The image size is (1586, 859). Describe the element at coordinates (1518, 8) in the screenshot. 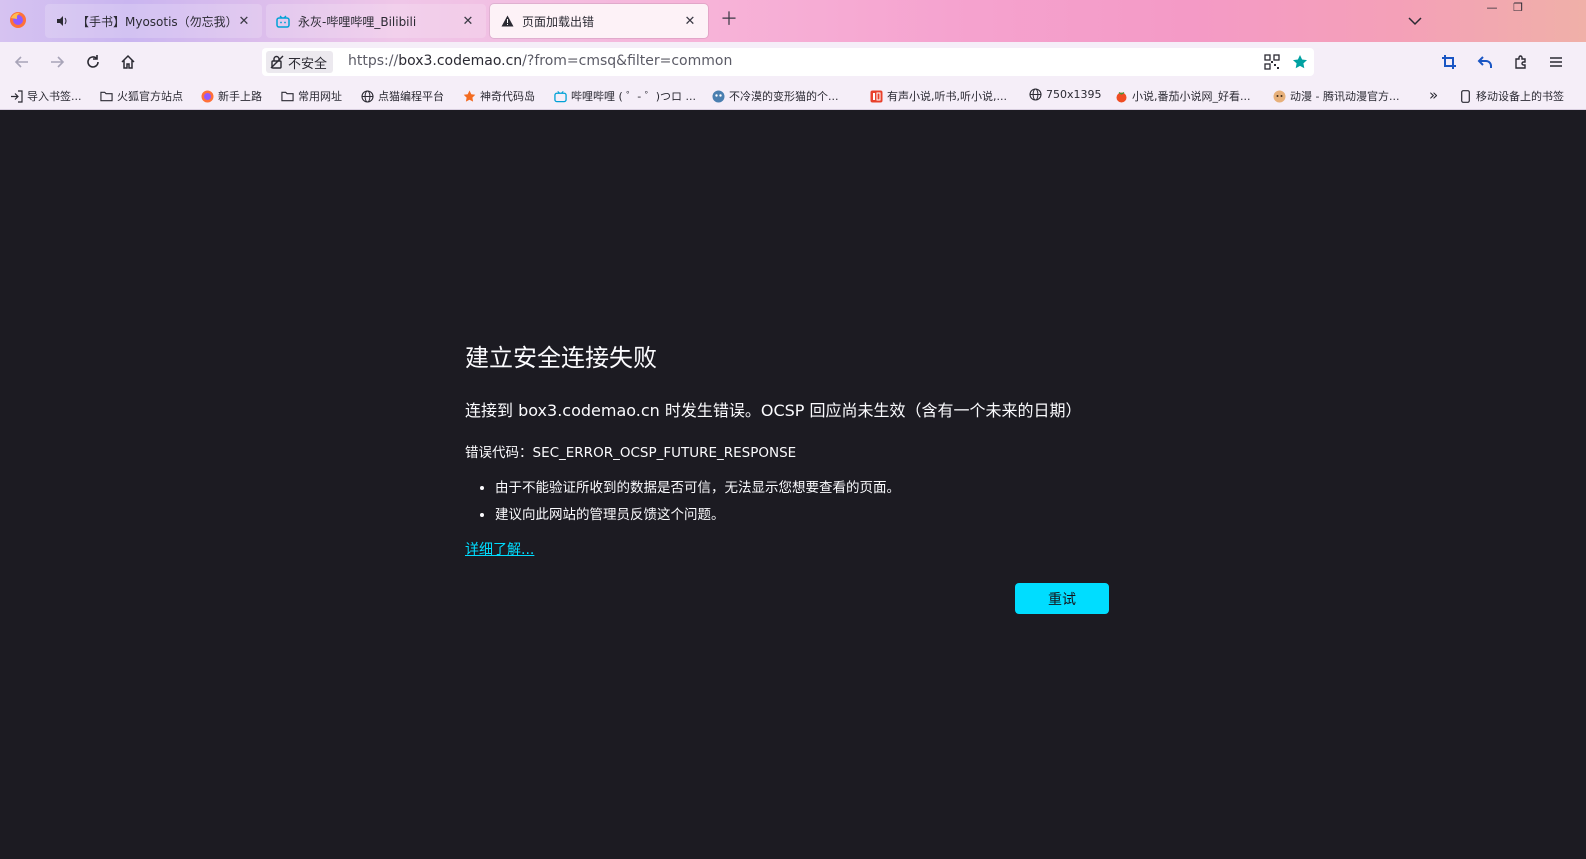

I see `restore-button: ❐` at that location.